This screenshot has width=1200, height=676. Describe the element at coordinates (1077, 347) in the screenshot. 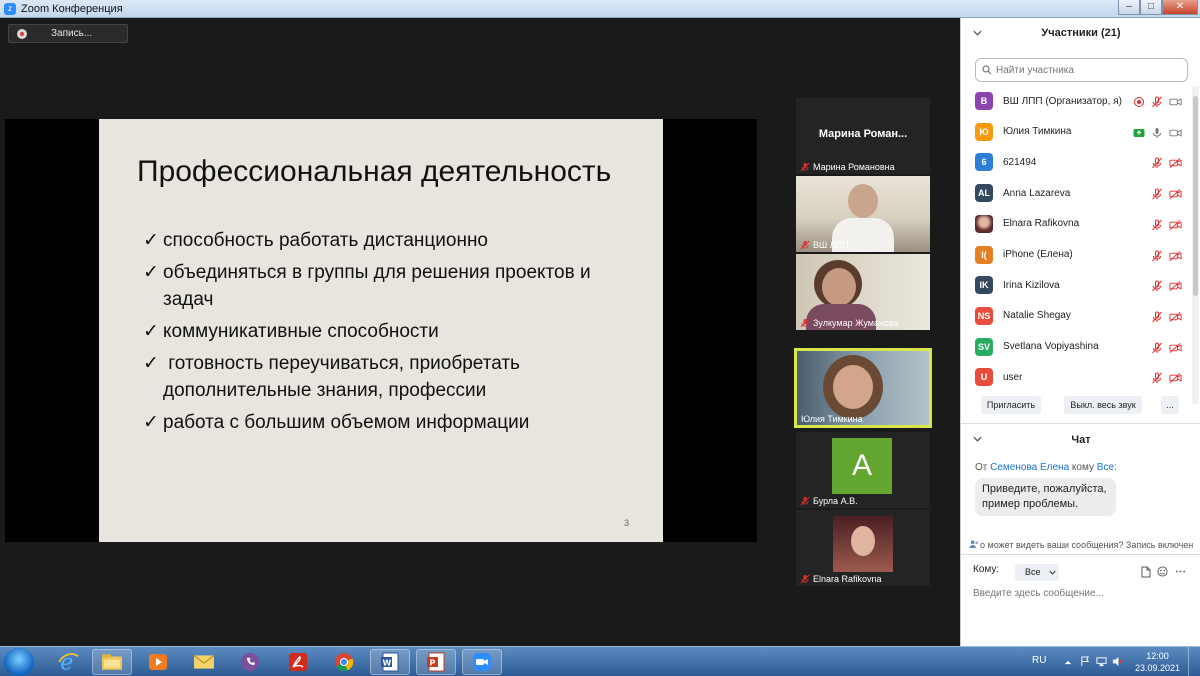

I see `participant-row: SV Svetlana Vopiyashina` at that location.